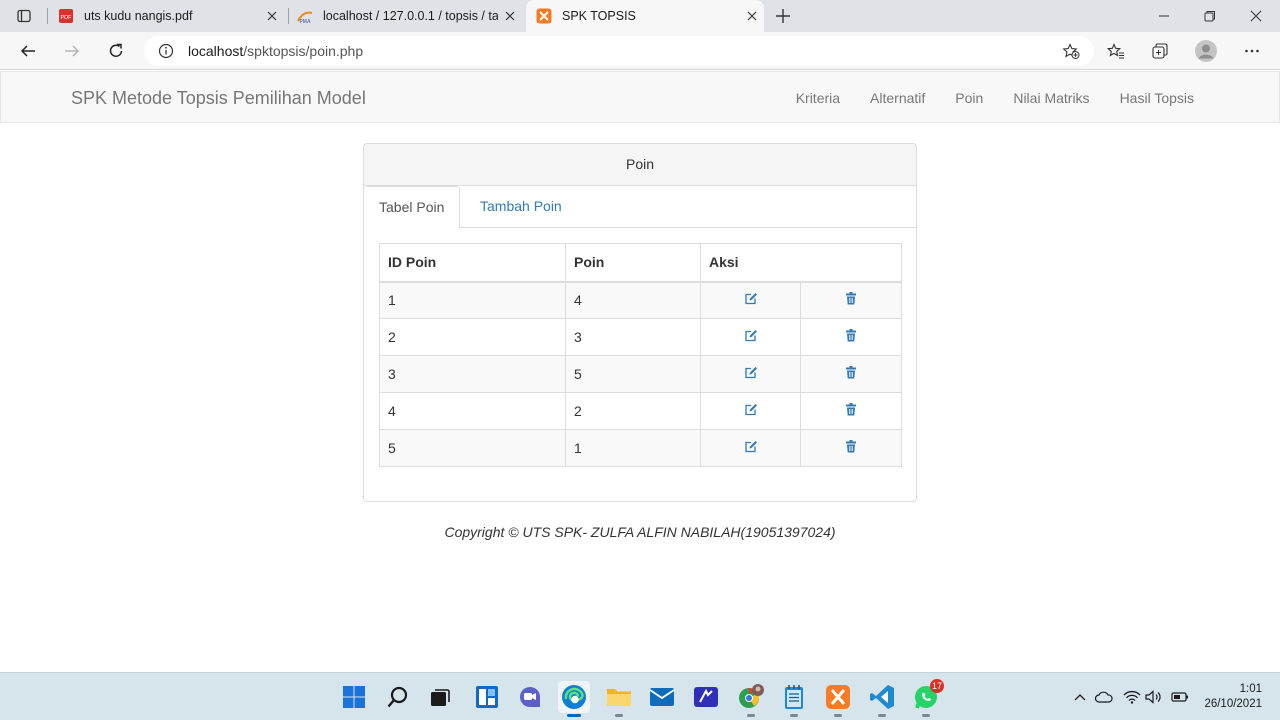  I want to click on cloud-icon, so click(1104, 697).